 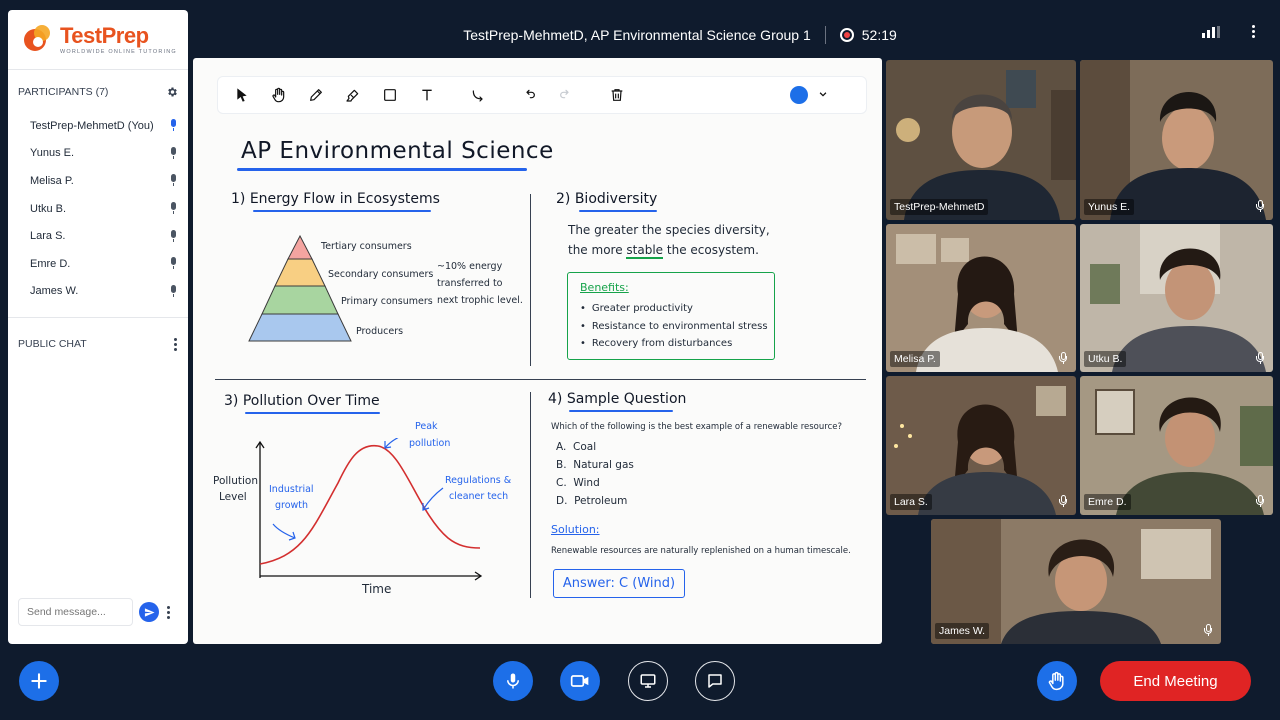 I want to click on video-tile: James W., so click(x=1076, y=581).